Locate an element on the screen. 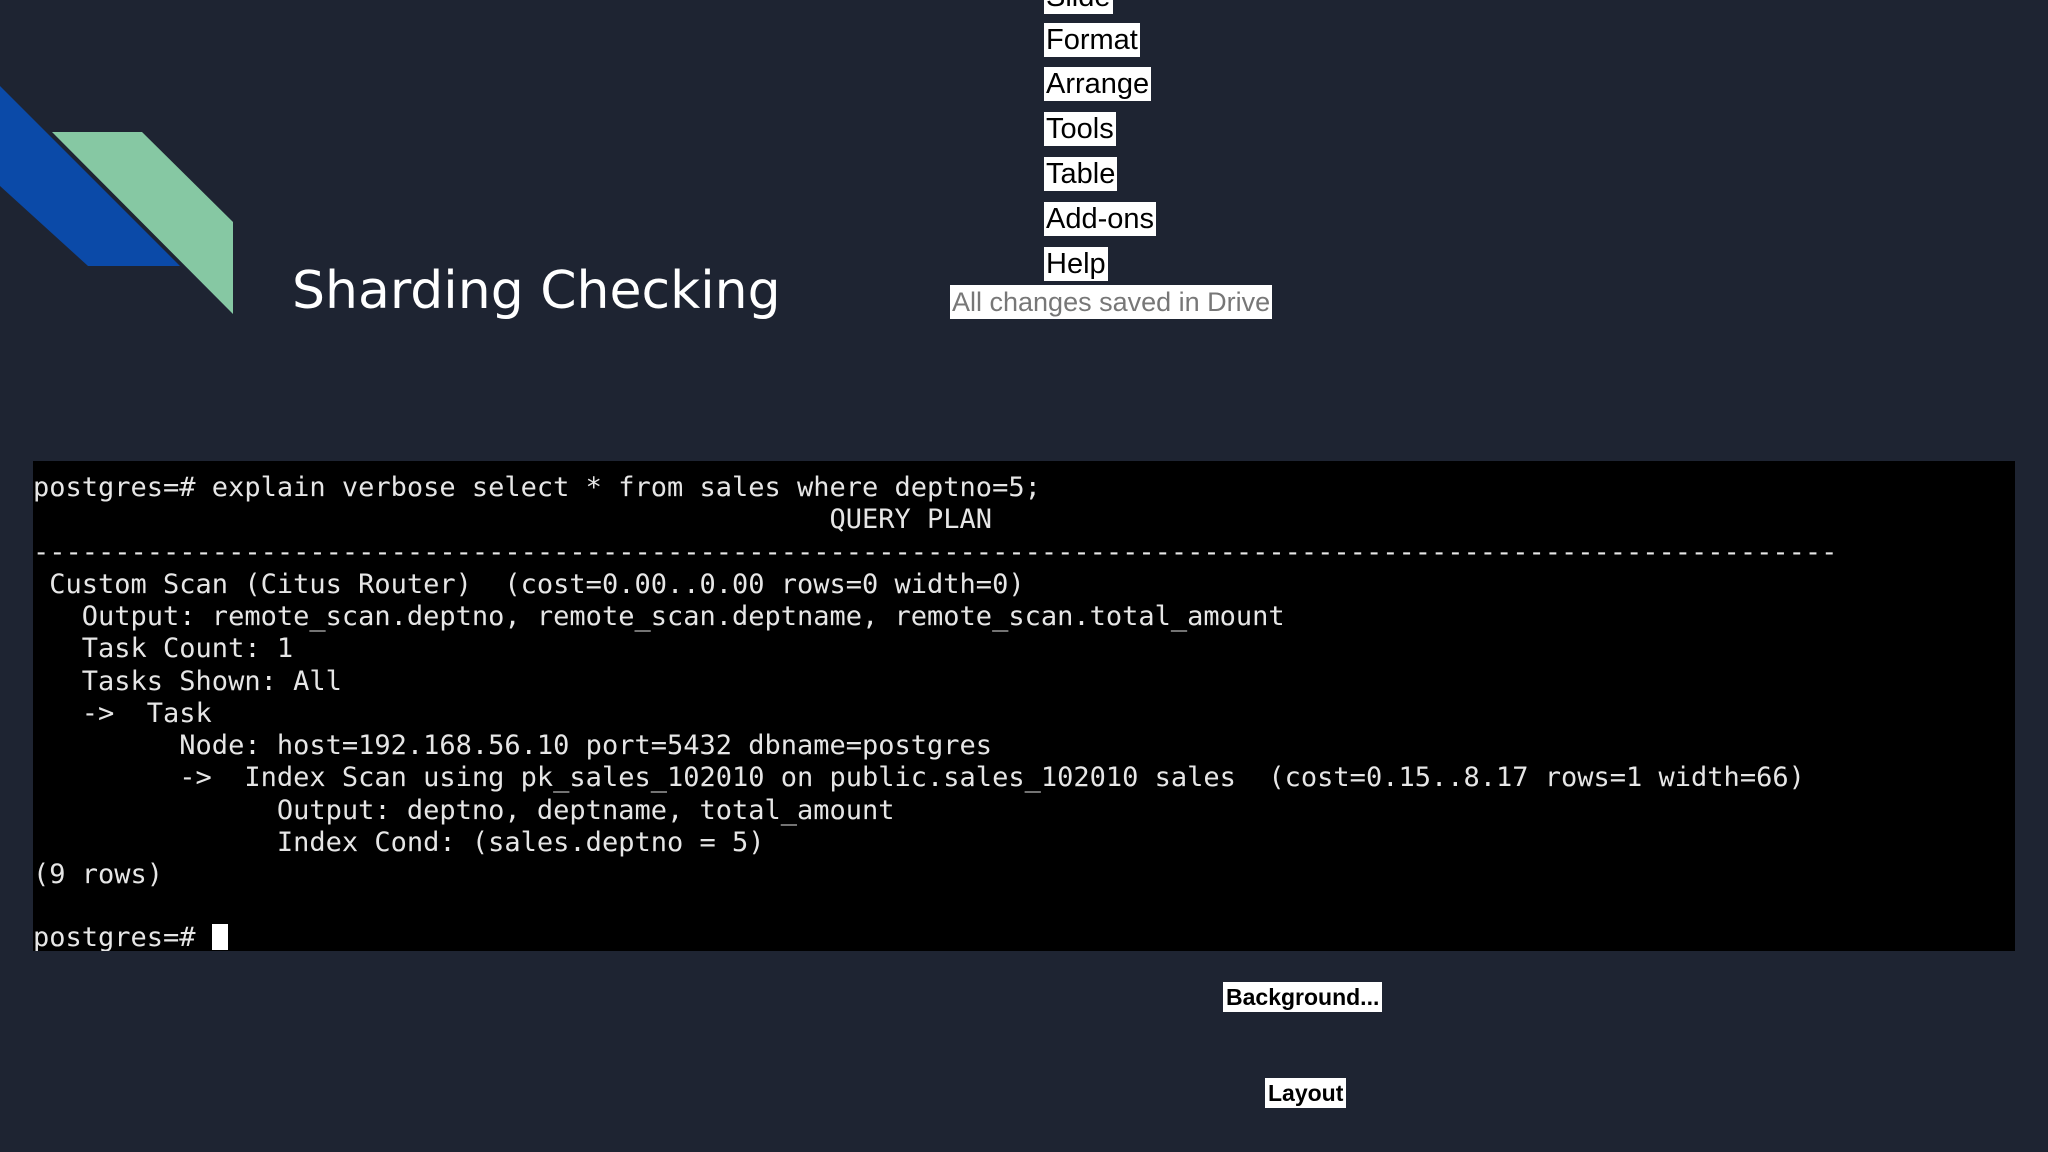 This screenshot has height=1152, width=2048. menu-item-table: Table is located at coordinates (1081, 174).